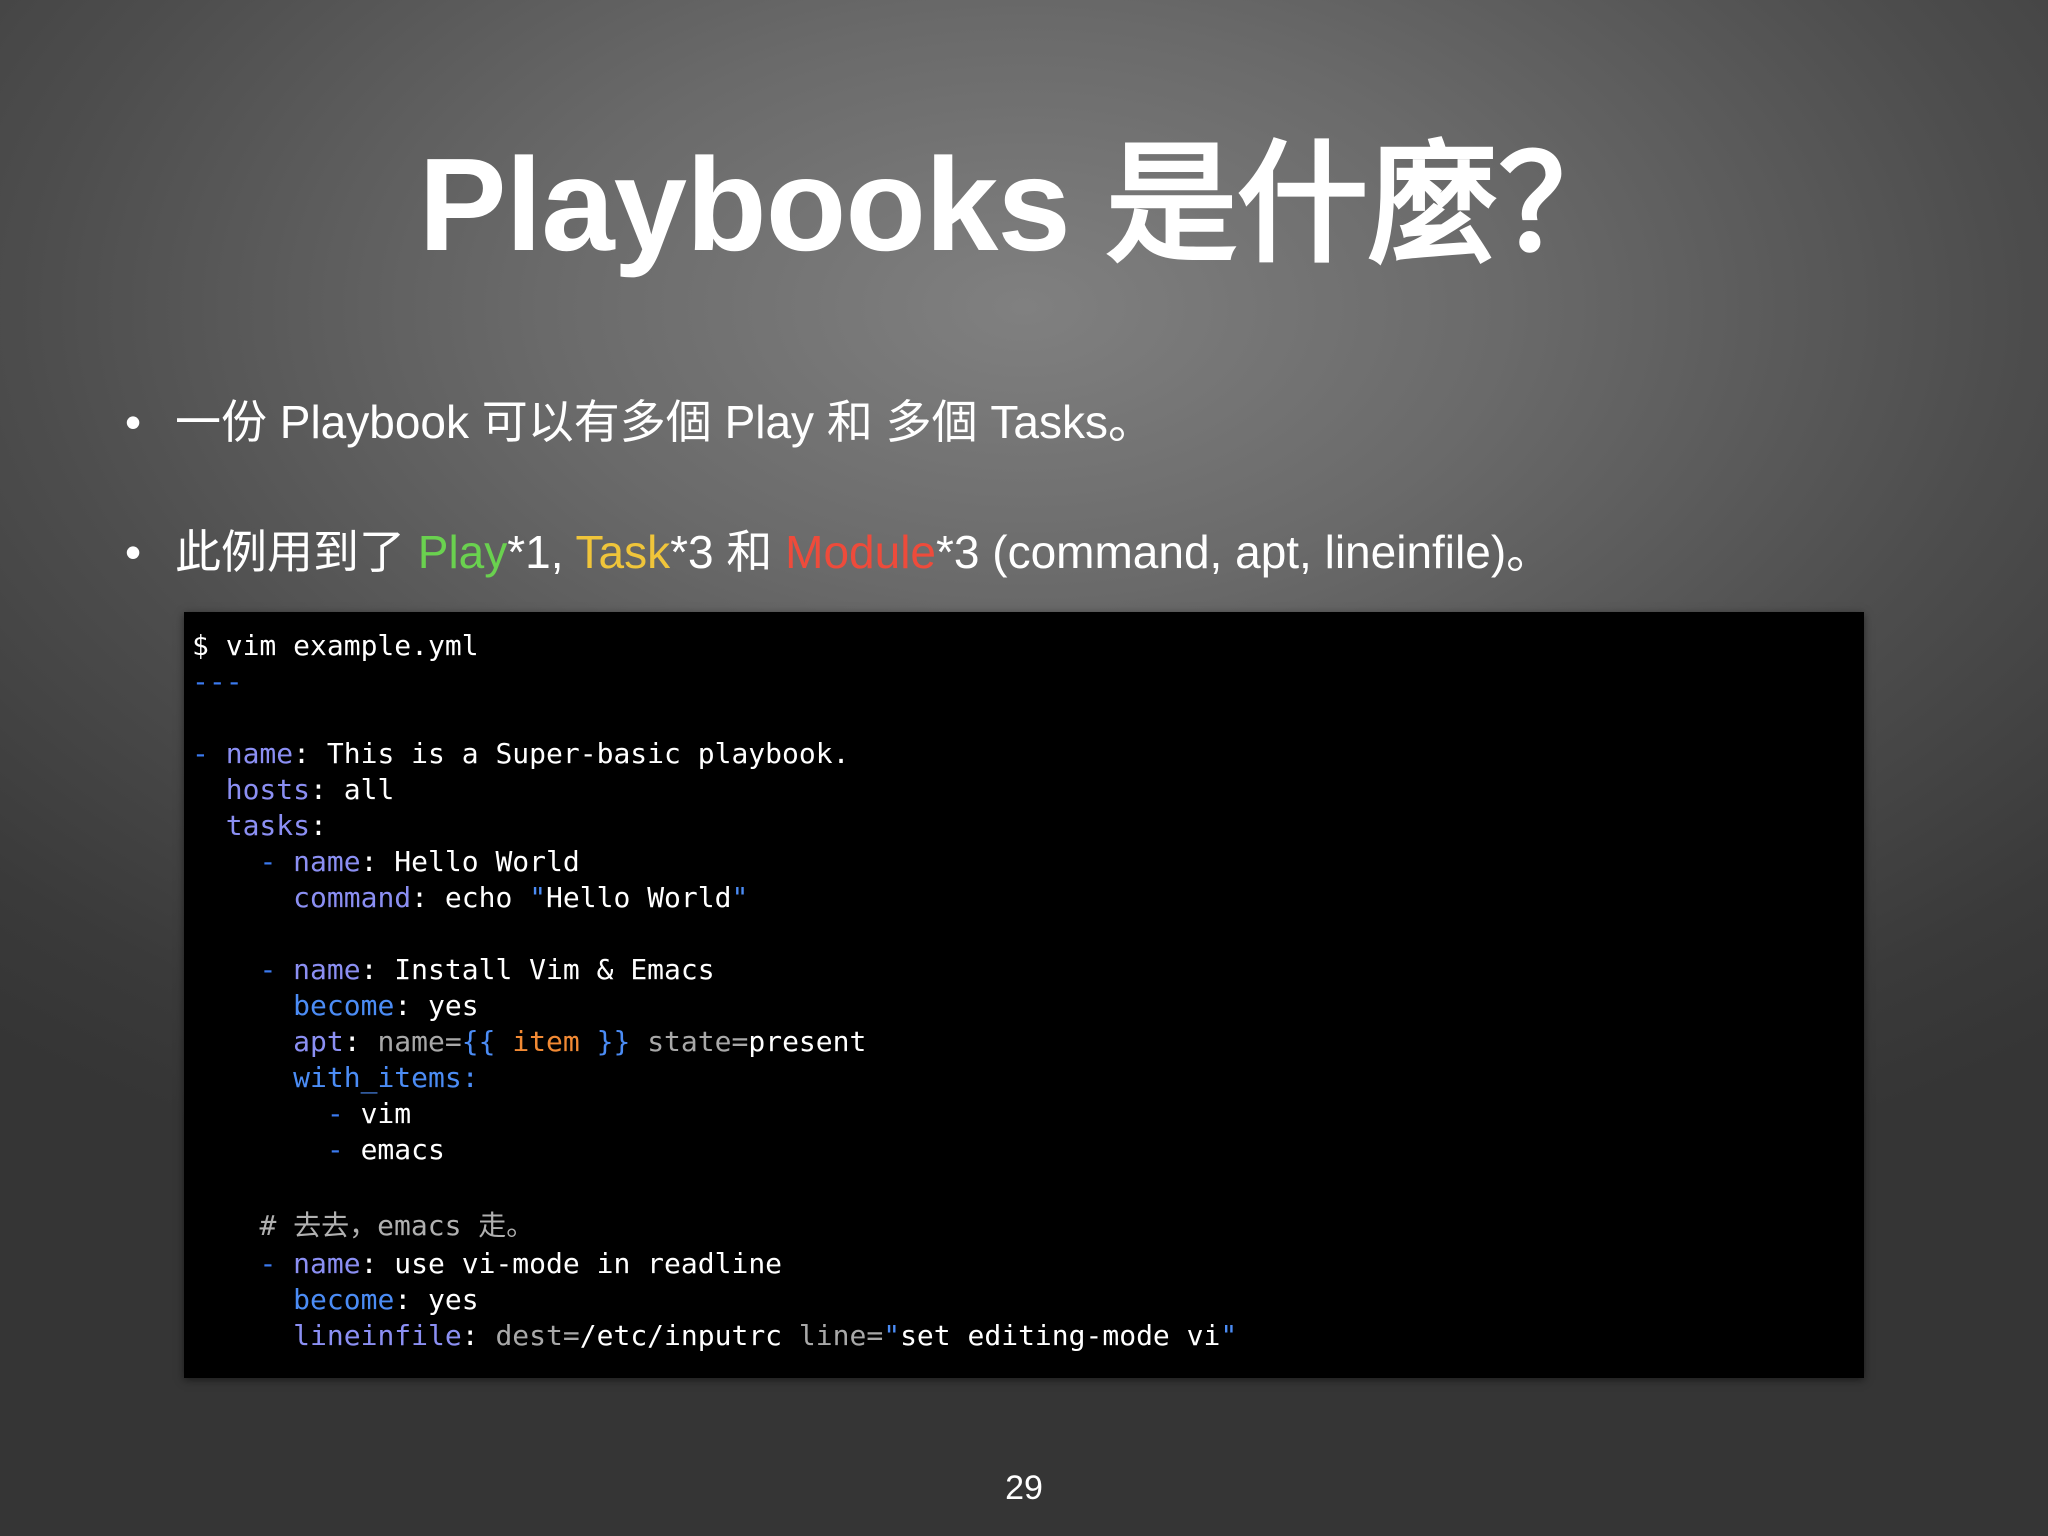 This screenshot has height=1536, width=2048. Describe the element at coordinates (541, 552) in the screenshot. I see `play-count: *1,` at that location.